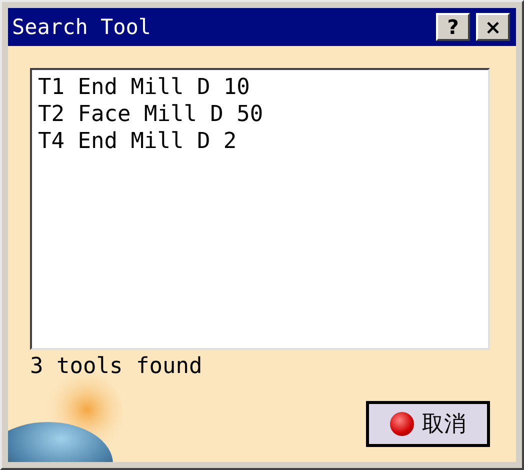  What do you see at coordinates (260, 114) in the screenshot?
I see `list-item: T2 Face Mill D 50` at bounding box center [260, 114].